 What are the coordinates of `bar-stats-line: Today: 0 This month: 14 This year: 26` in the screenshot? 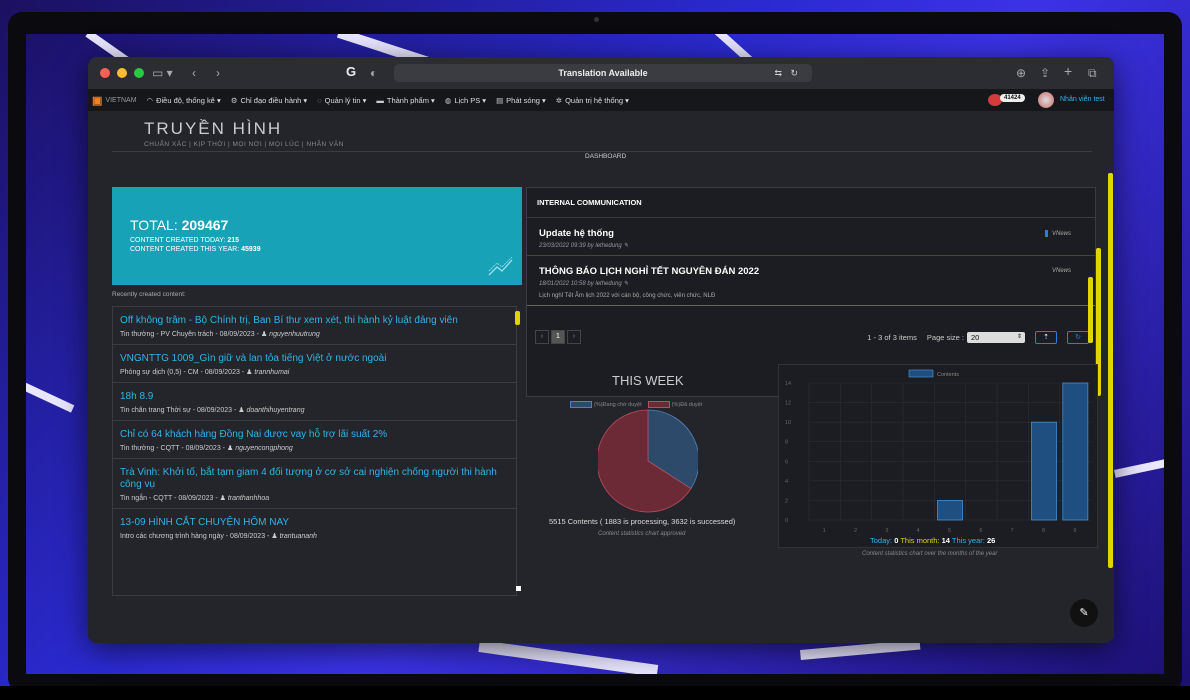 It's located at (933, 540).